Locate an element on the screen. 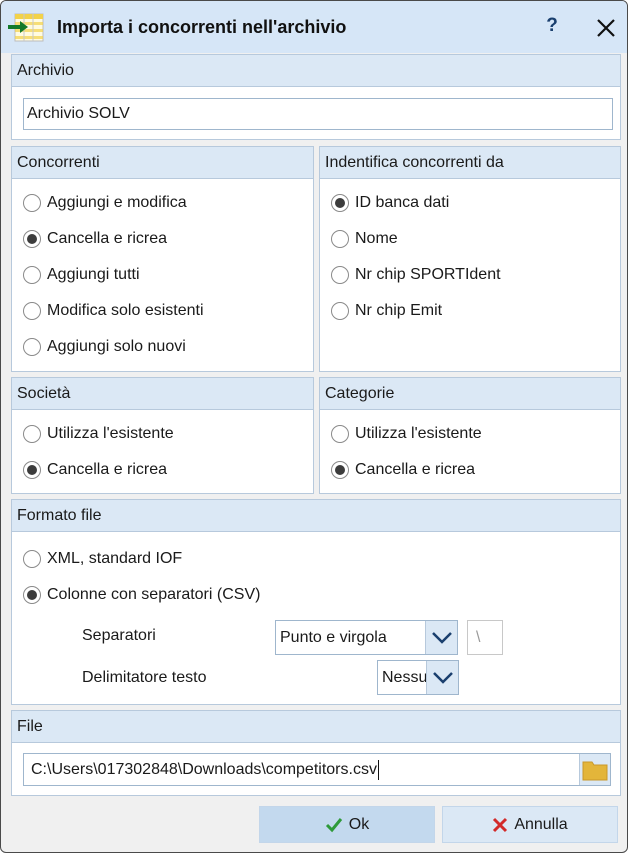  text-cursor is located at coordinates (378, 769).